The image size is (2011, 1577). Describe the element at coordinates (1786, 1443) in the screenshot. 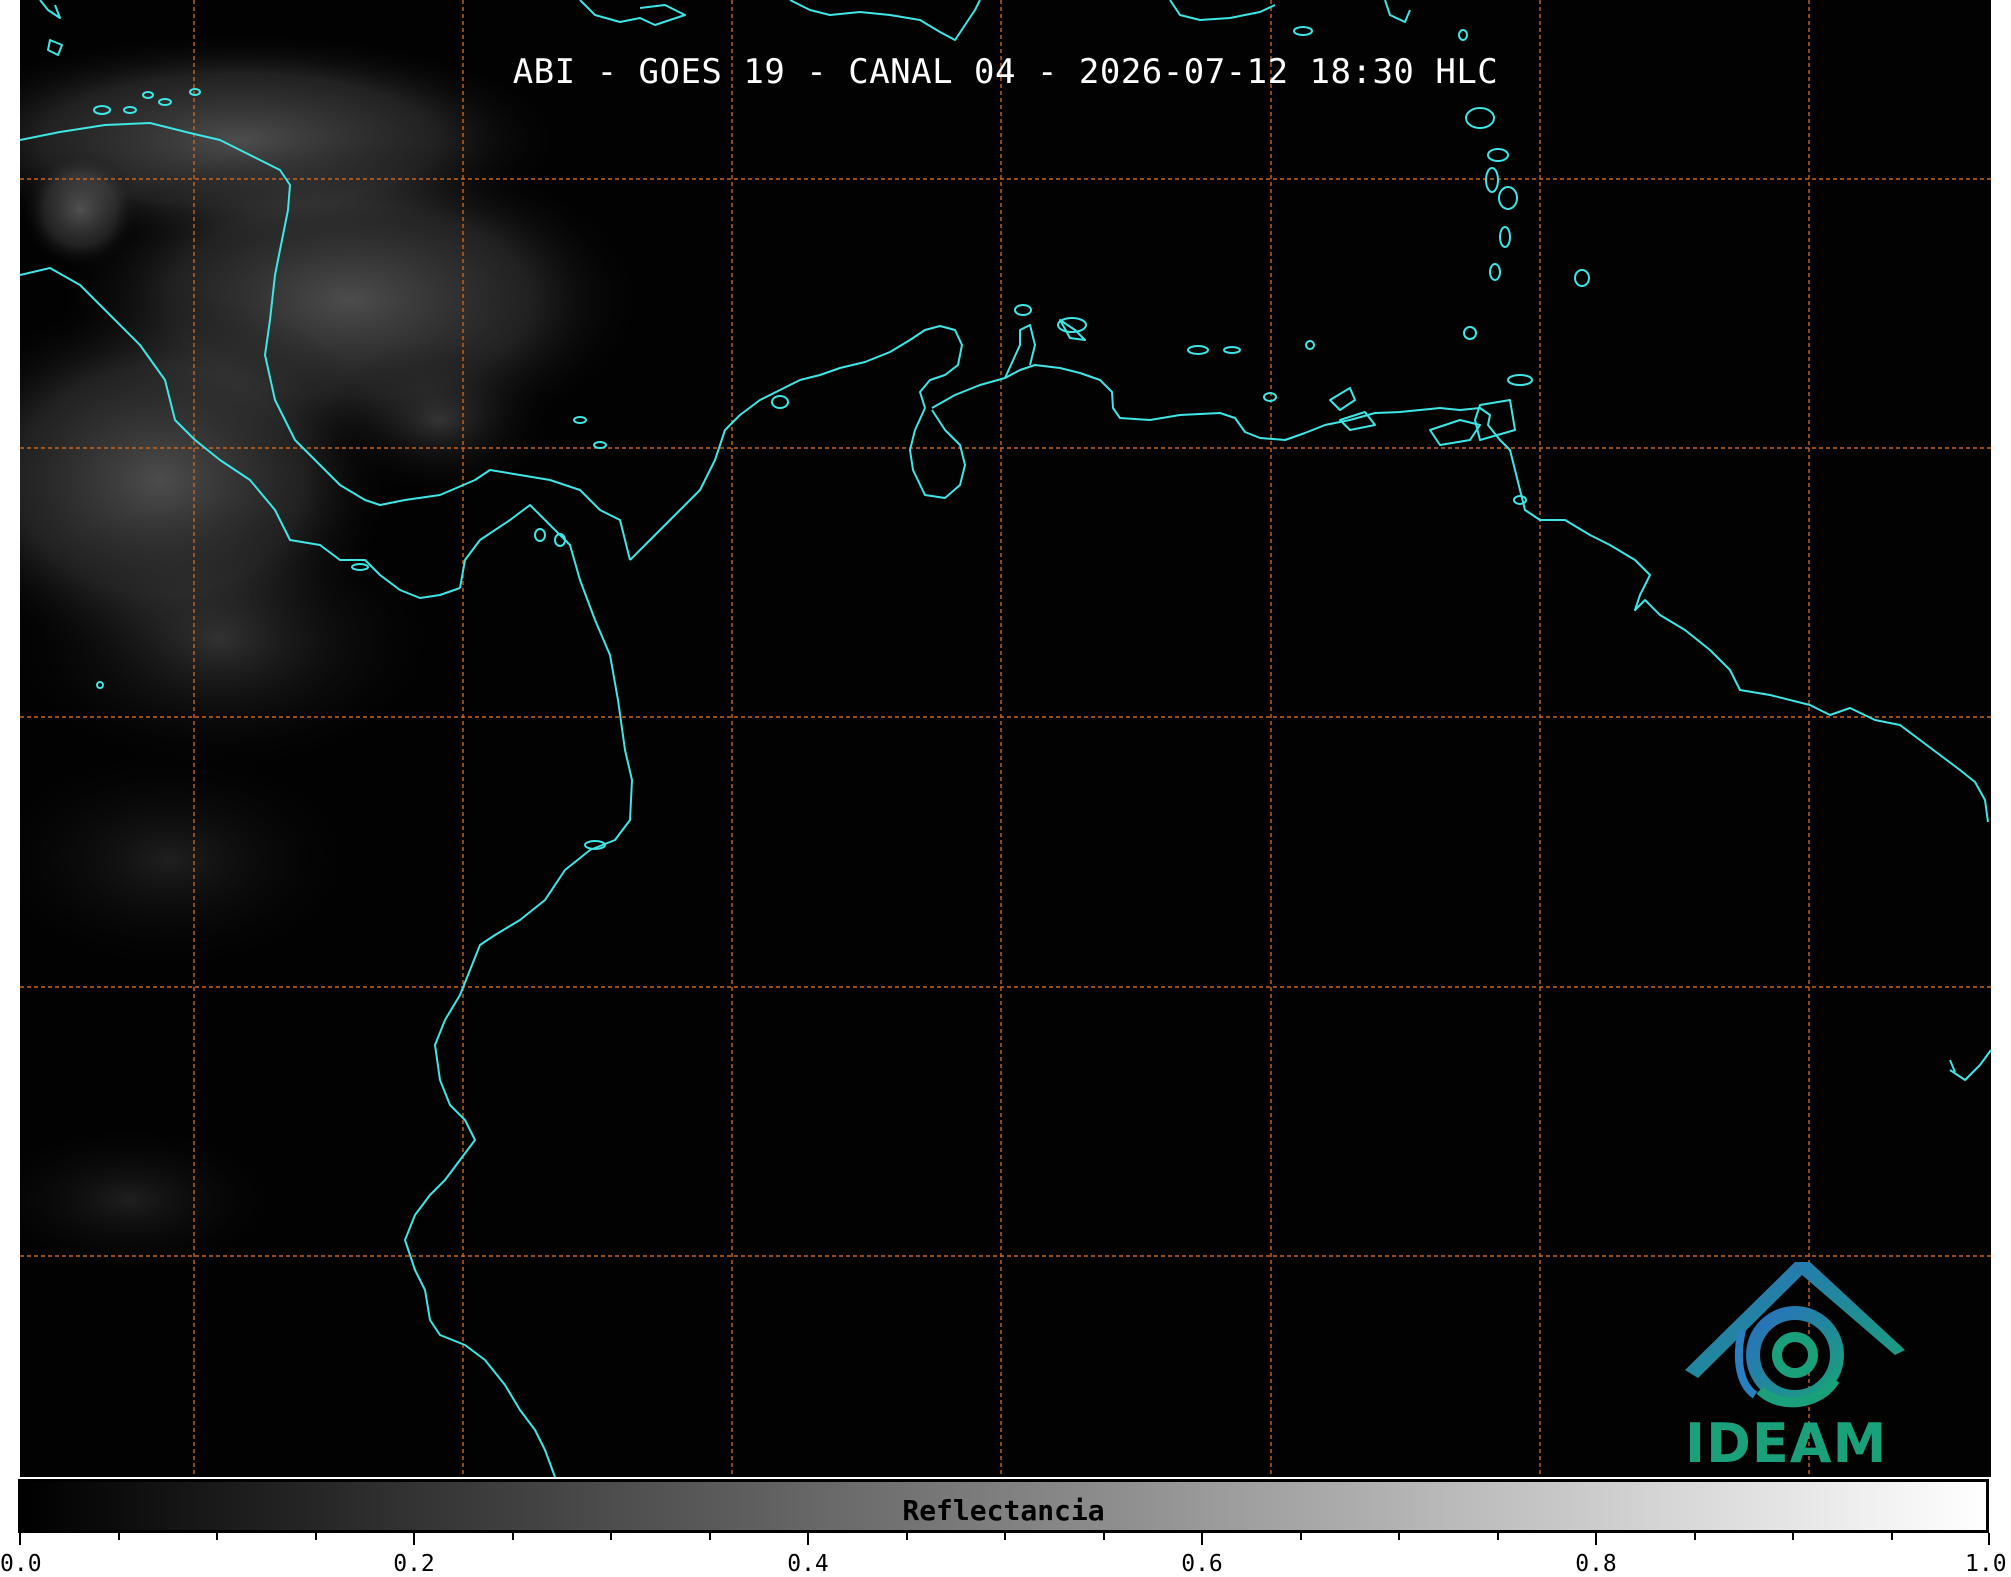

I see `ideam-logo-text: IDEAM` at that location.